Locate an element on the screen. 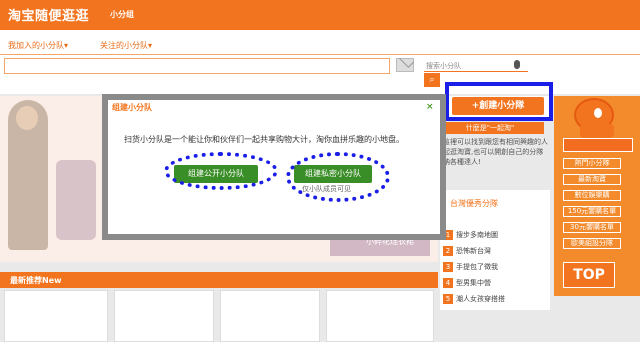 This screenshot has height=342, width=640. search-button: ⌕ is located at coordinates (432, 80).